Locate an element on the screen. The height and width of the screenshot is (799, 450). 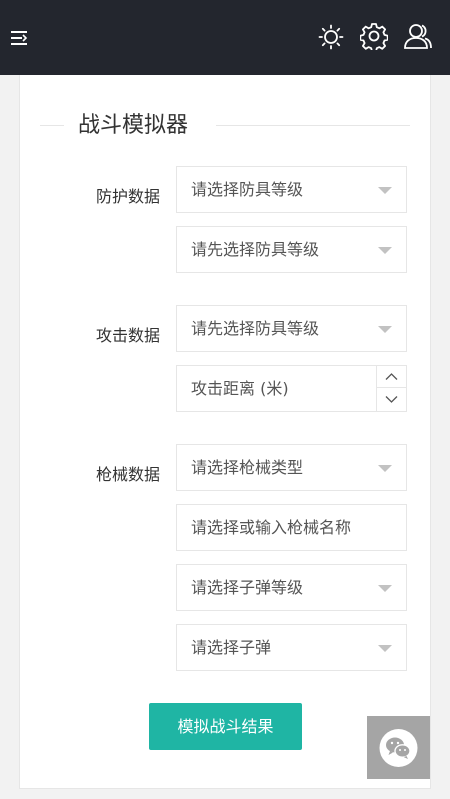
ammo-level-select: 请选择子弹等级 is located at coordinates (291, 587).